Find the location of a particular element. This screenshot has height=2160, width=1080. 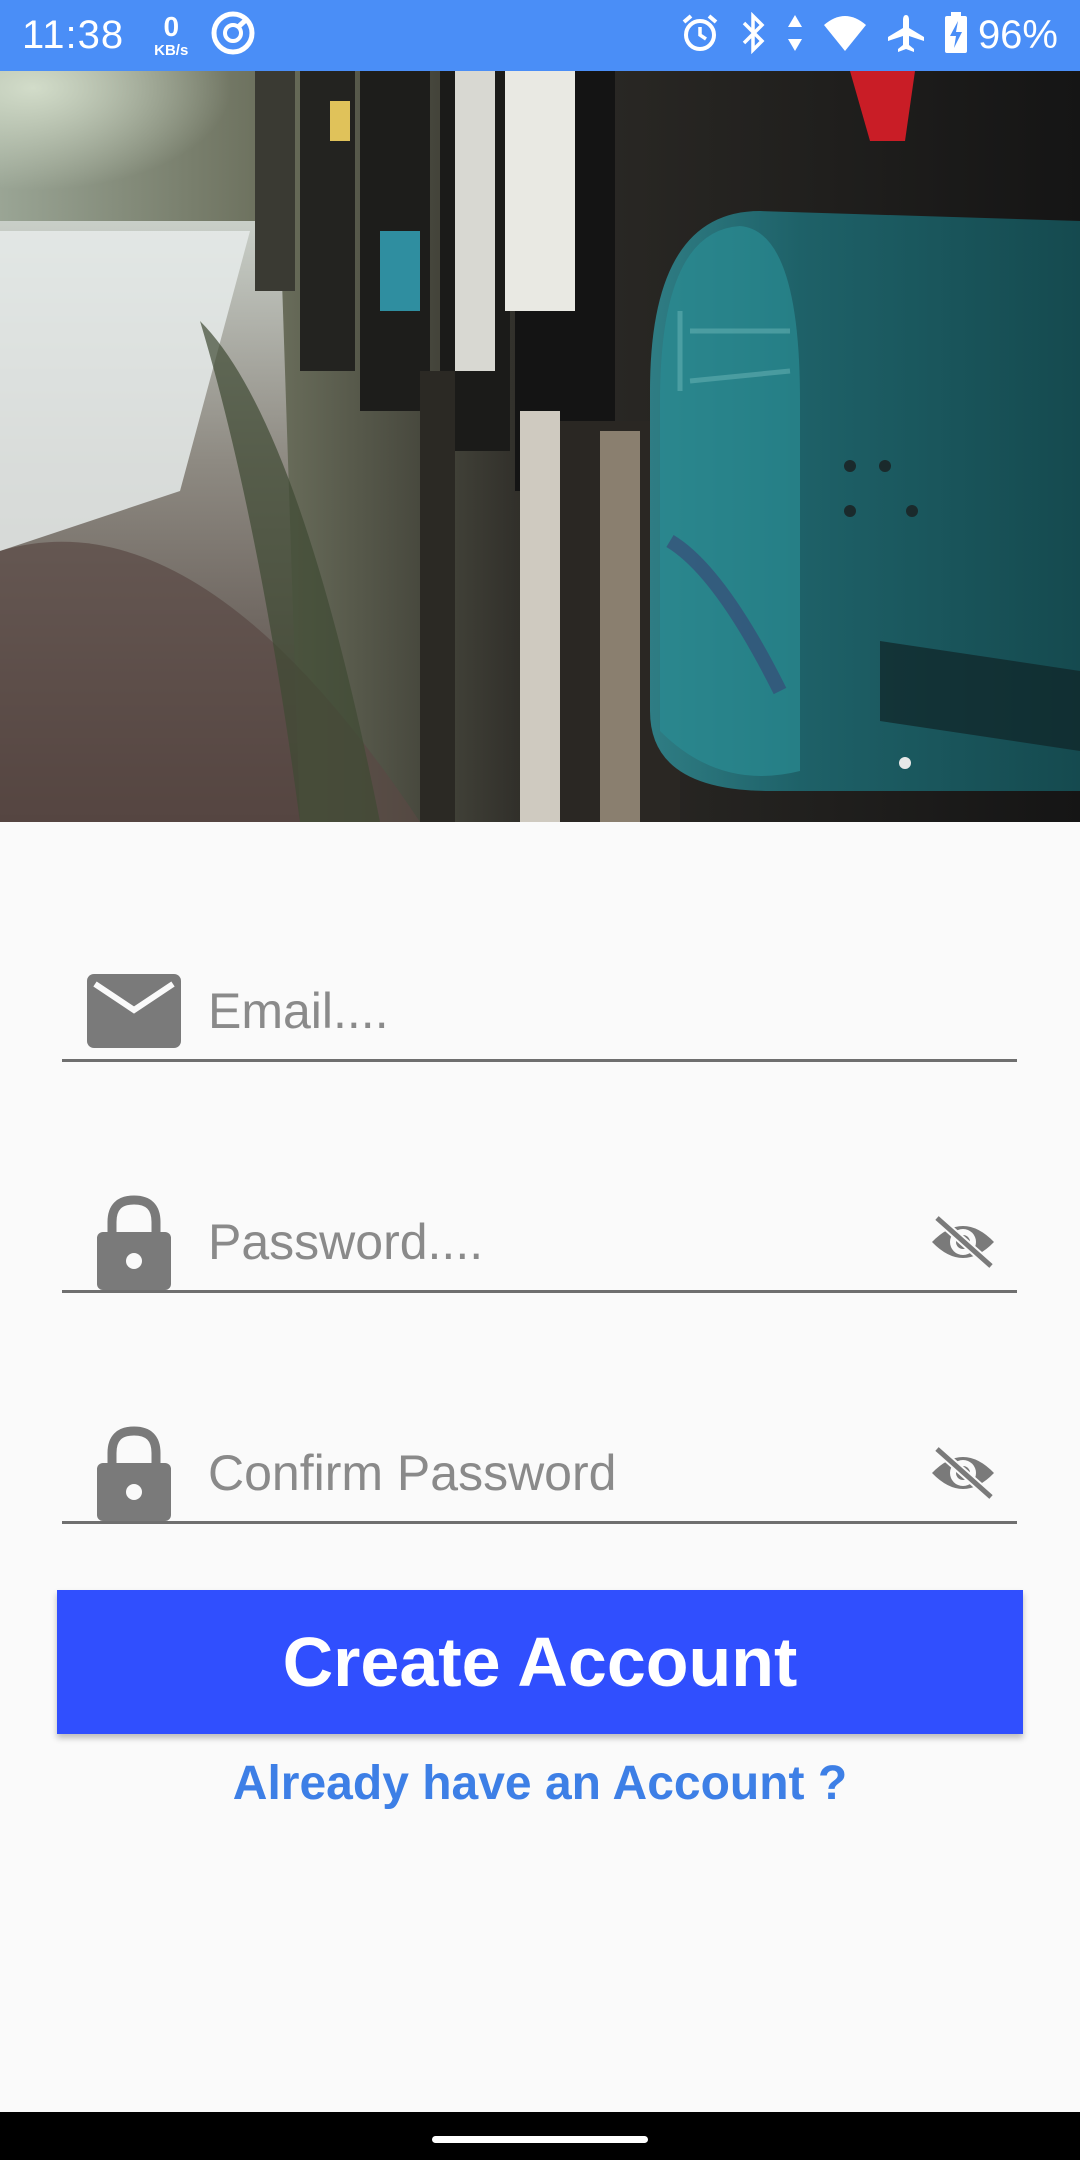

already-have-account-link: Already have an Account ? is located at coordinates (540, 1783).